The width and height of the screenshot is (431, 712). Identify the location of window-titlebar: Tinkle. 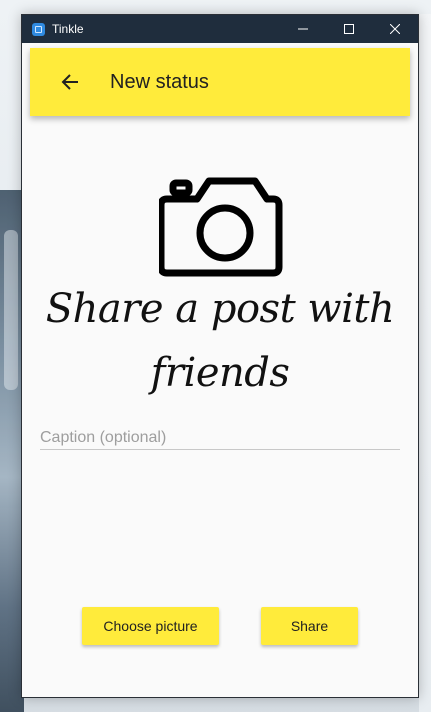
(220, 29).